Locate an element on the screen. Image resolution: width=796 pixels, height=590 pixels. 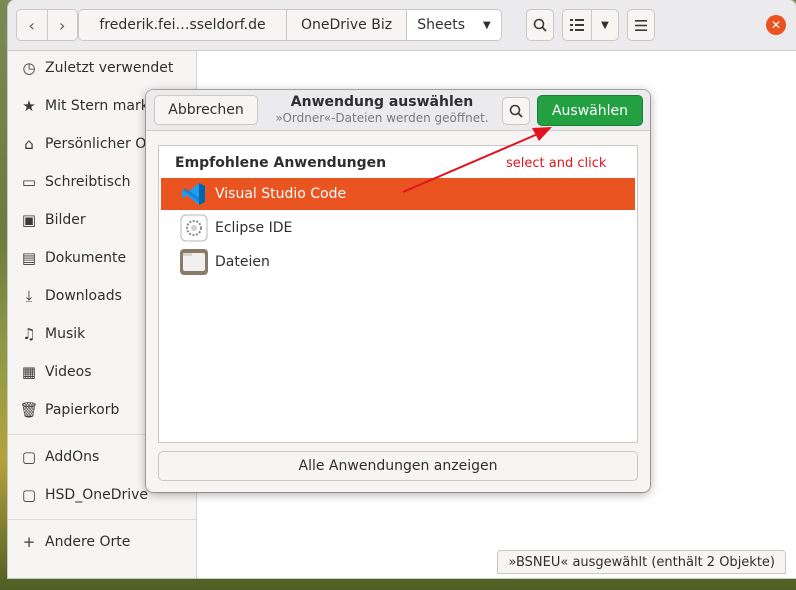
pictures-icon: ▣ is located at coordinates (29, 220).